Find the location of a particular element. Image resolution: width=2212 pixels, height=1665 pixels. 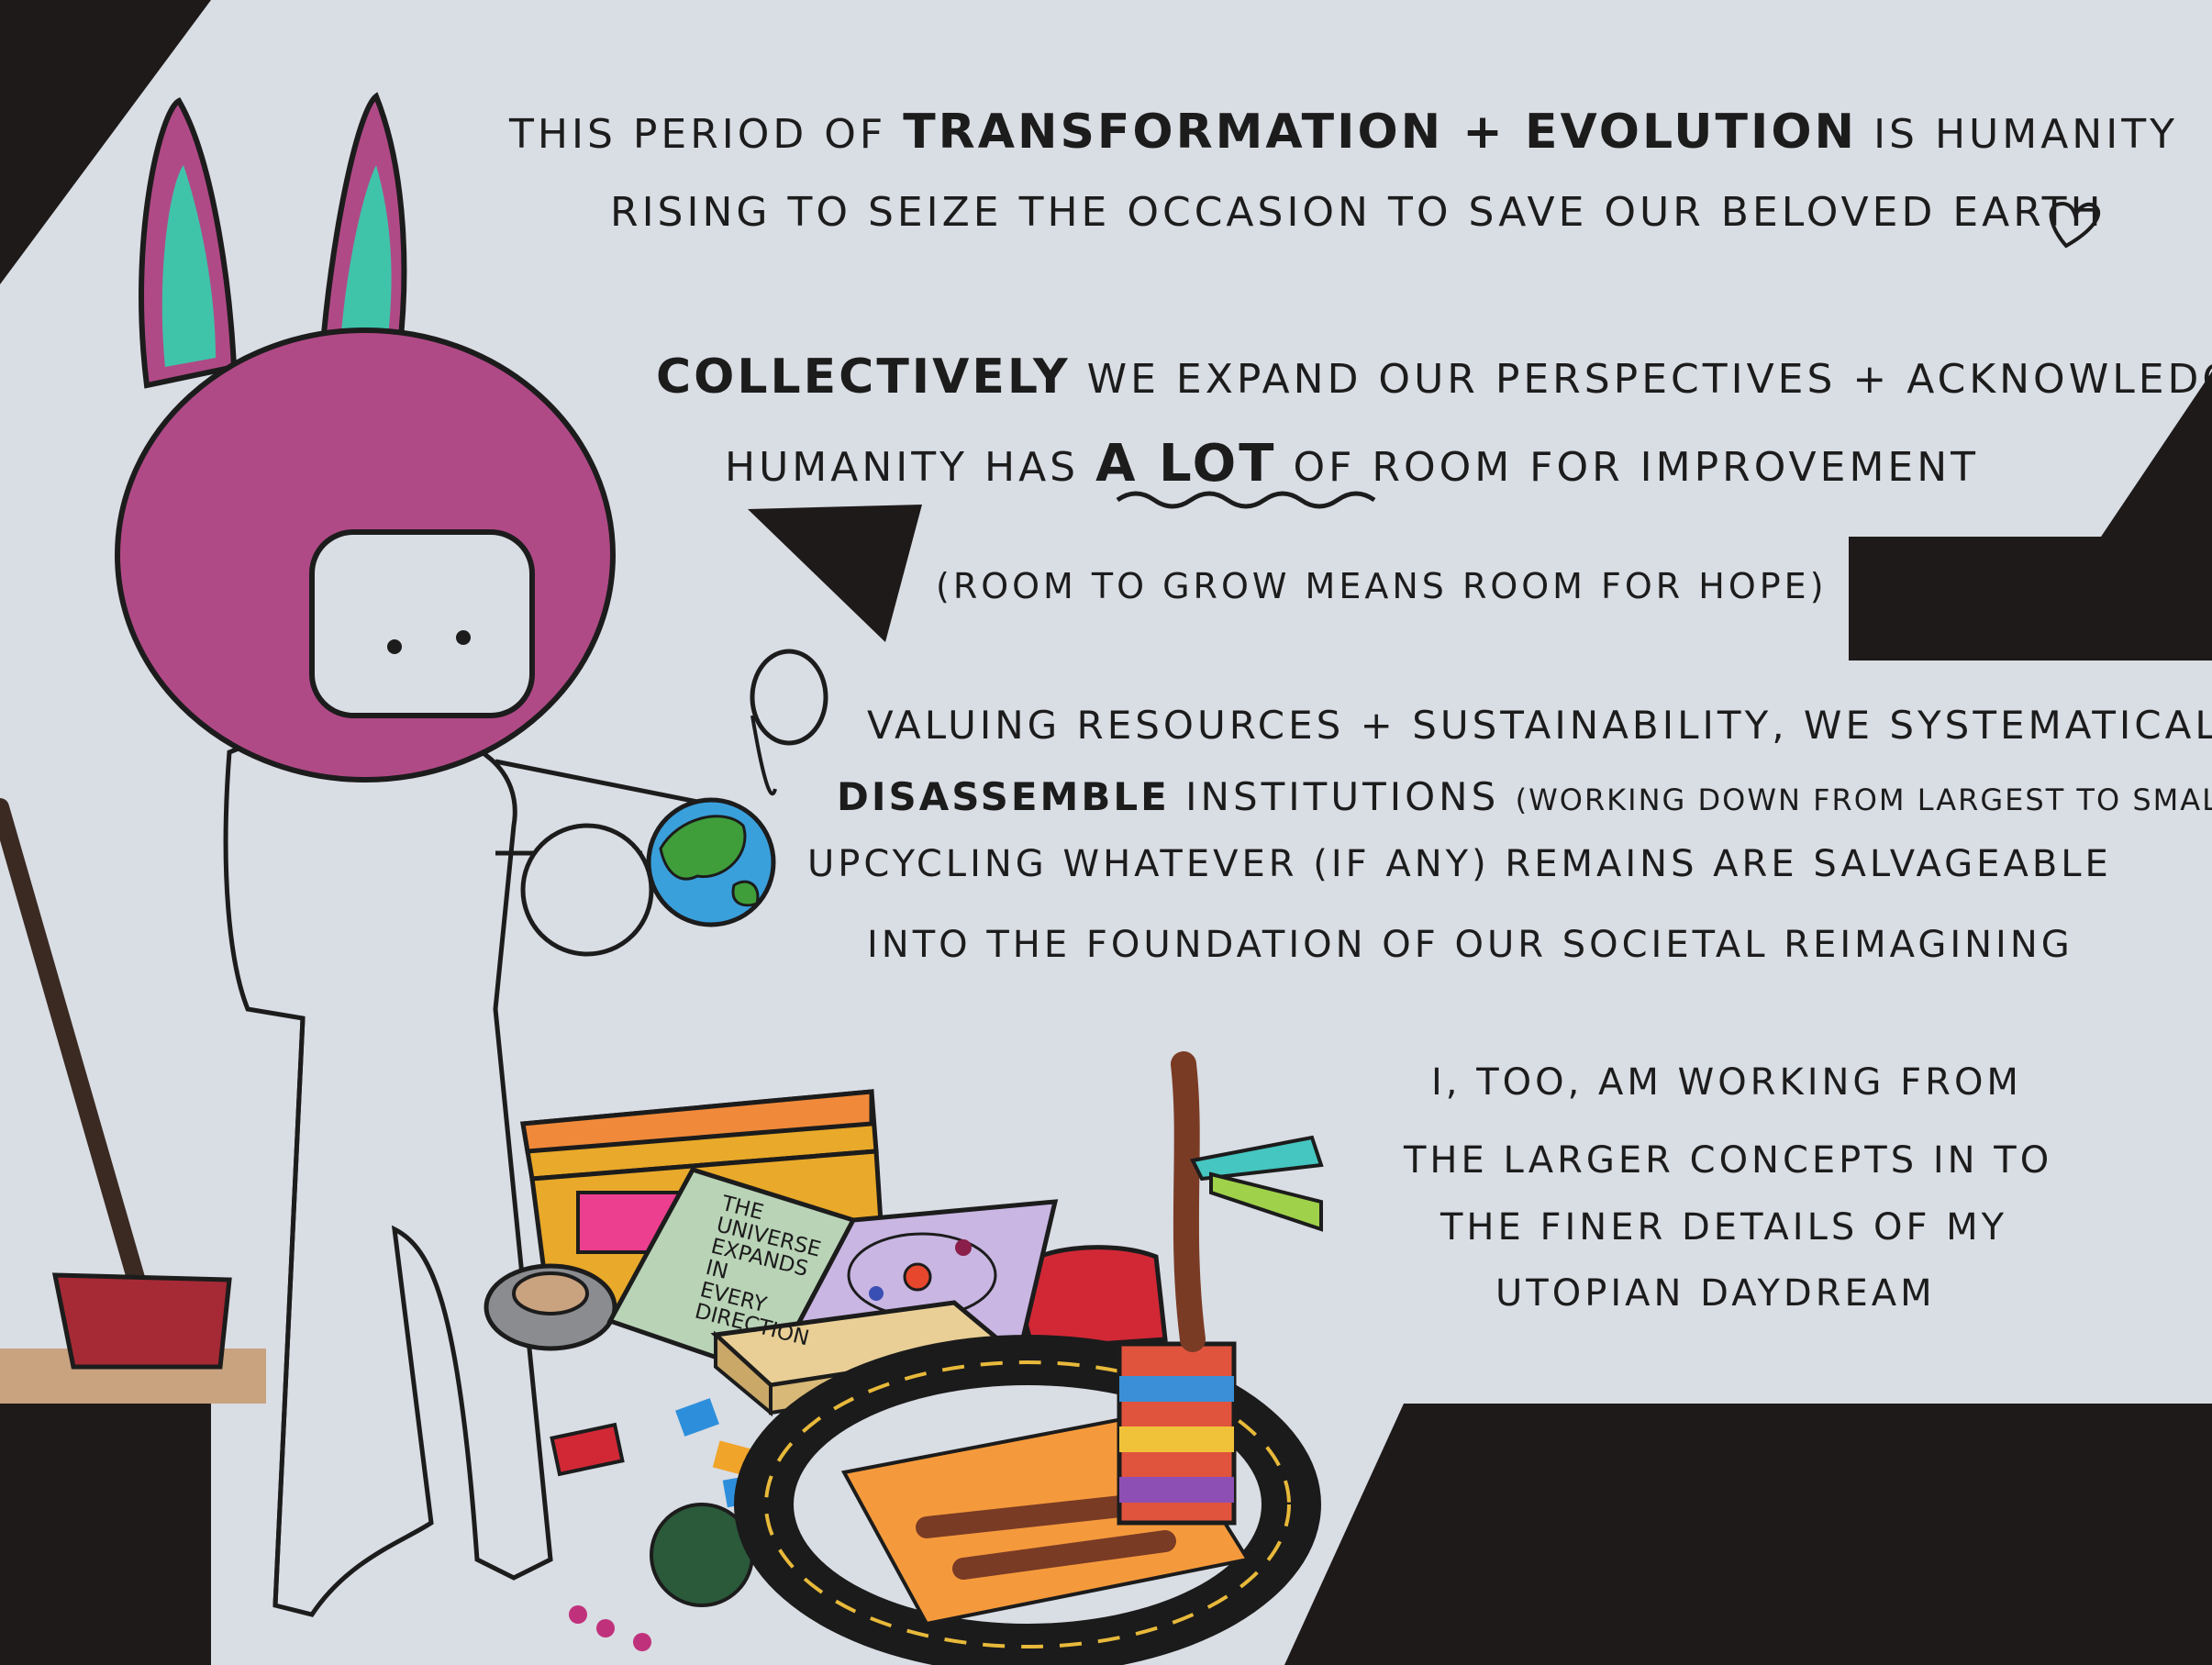

emphasis-text: Transformation + Evolution is located at coordinates (1380, 133).